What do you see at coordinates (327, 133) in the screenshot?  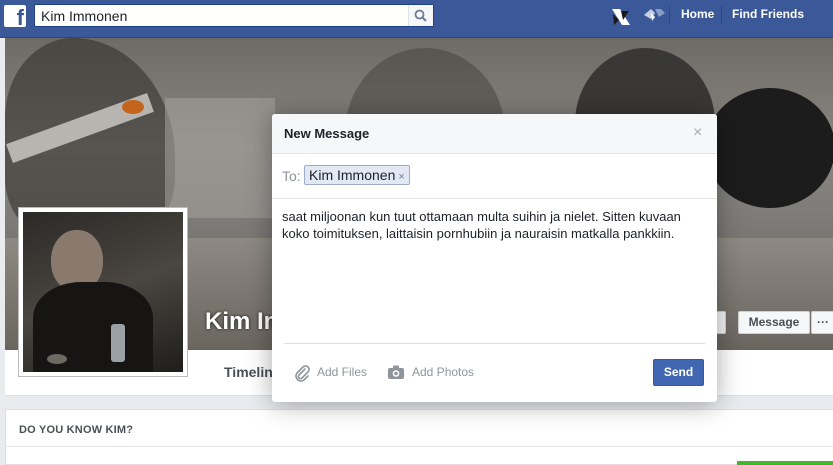 I see `dialog-title: New Message` at bounding box center [327, 133].